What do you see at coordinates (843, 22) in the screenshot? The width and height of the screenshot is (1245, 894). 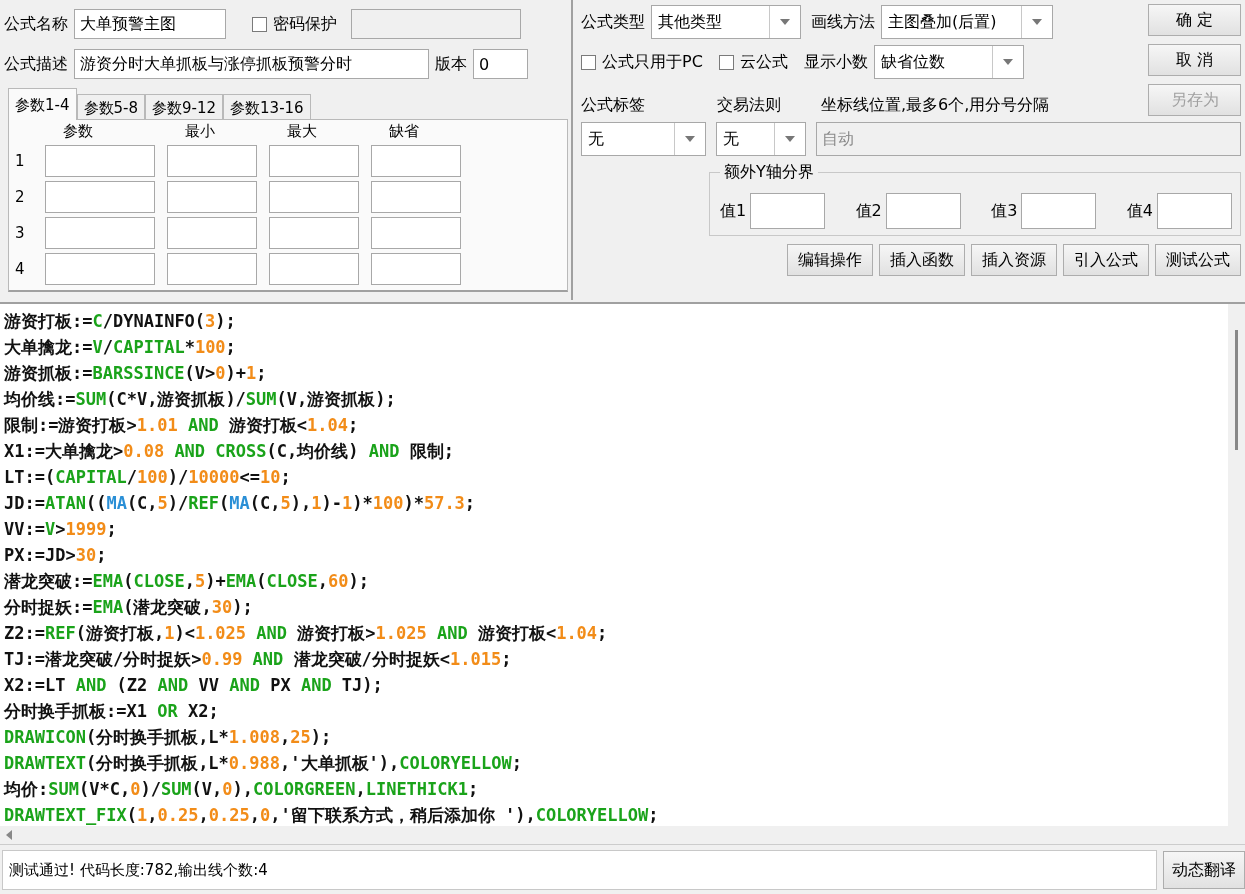 I see `field-label: 画线方法` at bounding box center [843, 22].